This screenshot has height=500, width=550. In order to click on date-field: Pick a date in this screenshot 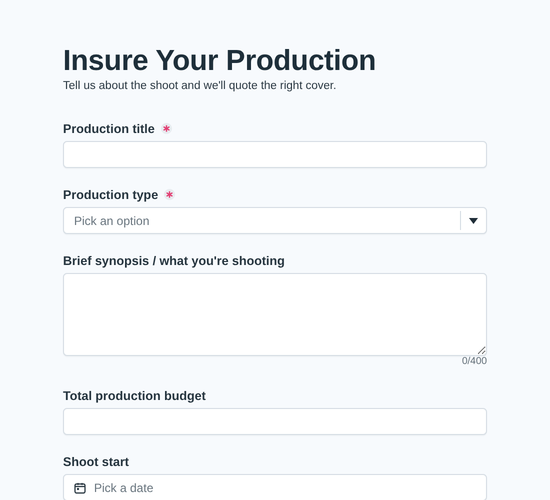, I will do `click(275, 487)`.